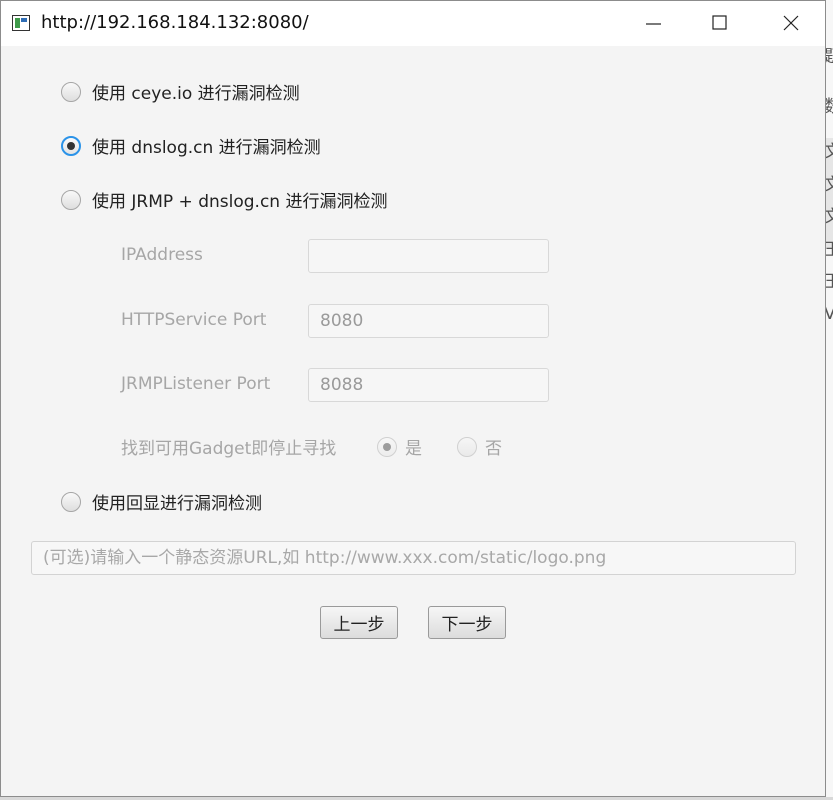 This screenshot has height=800, width=833. What do you see at coordinates (428, 385) in the screenshot?
I see `jrmp-port-input` at bounding box center [428, 385].